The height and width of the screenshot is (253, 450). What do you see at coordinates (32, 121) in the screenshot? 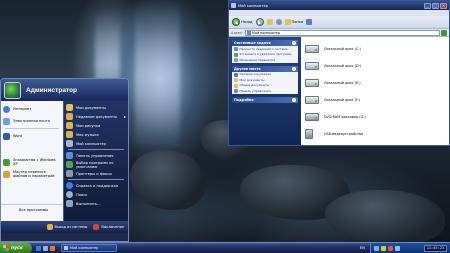
I see `menu-item-email: Электронная почта` at bounding box center [32, 121].